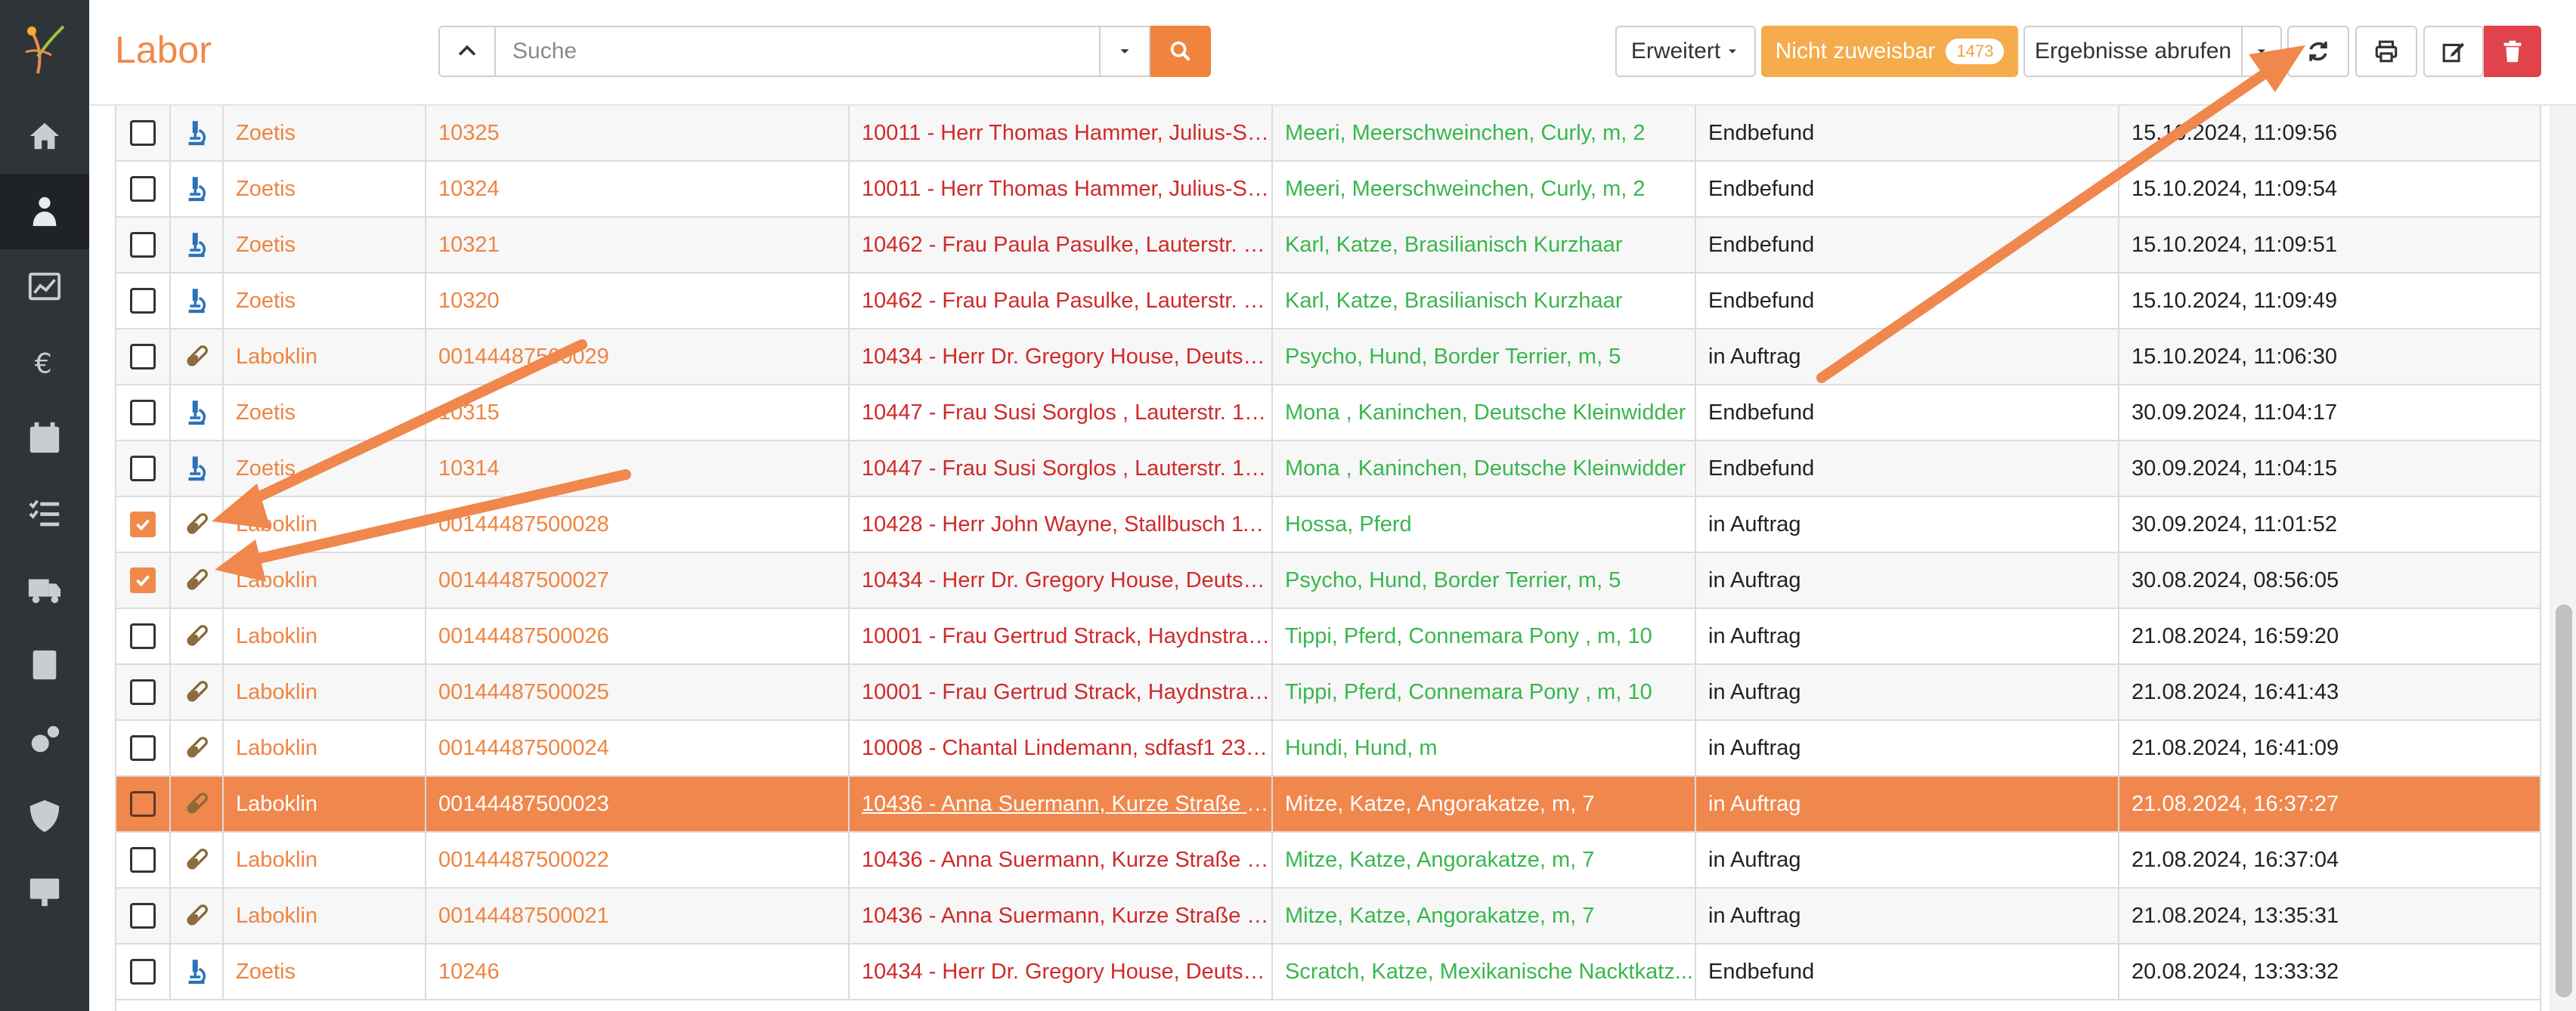 Image resolution: width=2576 pixels, height=1011 pixels. What do you see at coordinates (638, 133) in the screenshot?
I see `order-id-cell: 10325` at bounding box center [638, 133].